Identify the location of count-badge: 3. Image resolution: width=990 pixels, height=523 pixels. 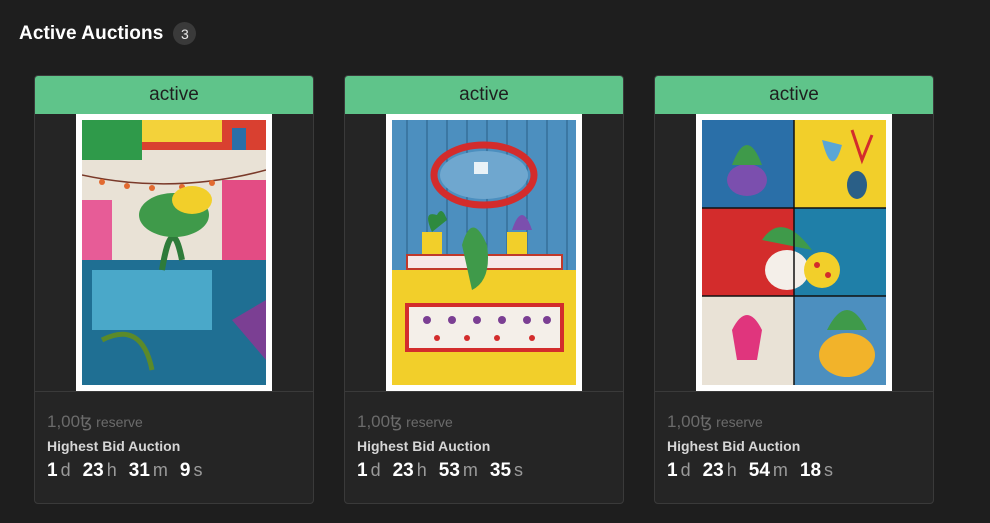
(185, 33).